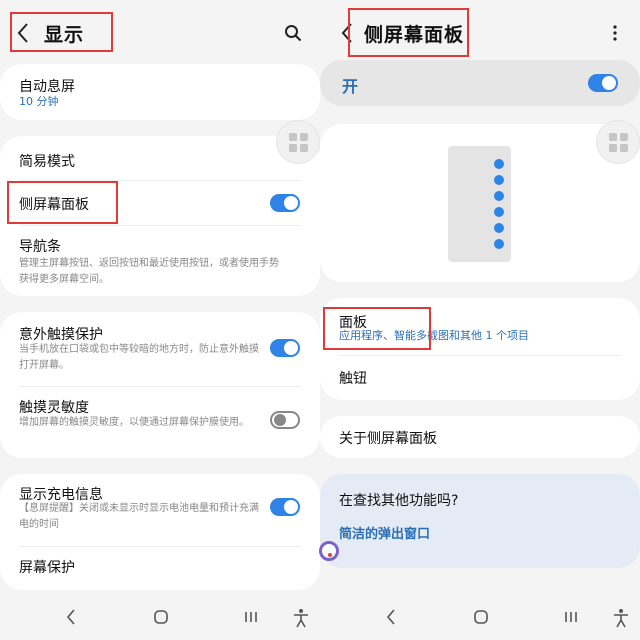 This screenshot has height=640, width=640. I want to click on edge-handle-dots, so click(499, 204).